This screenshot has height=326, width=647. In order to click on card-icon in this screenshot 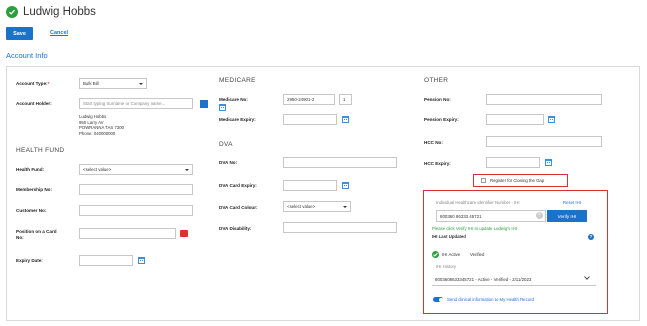, I will do `click(184, 233)`.